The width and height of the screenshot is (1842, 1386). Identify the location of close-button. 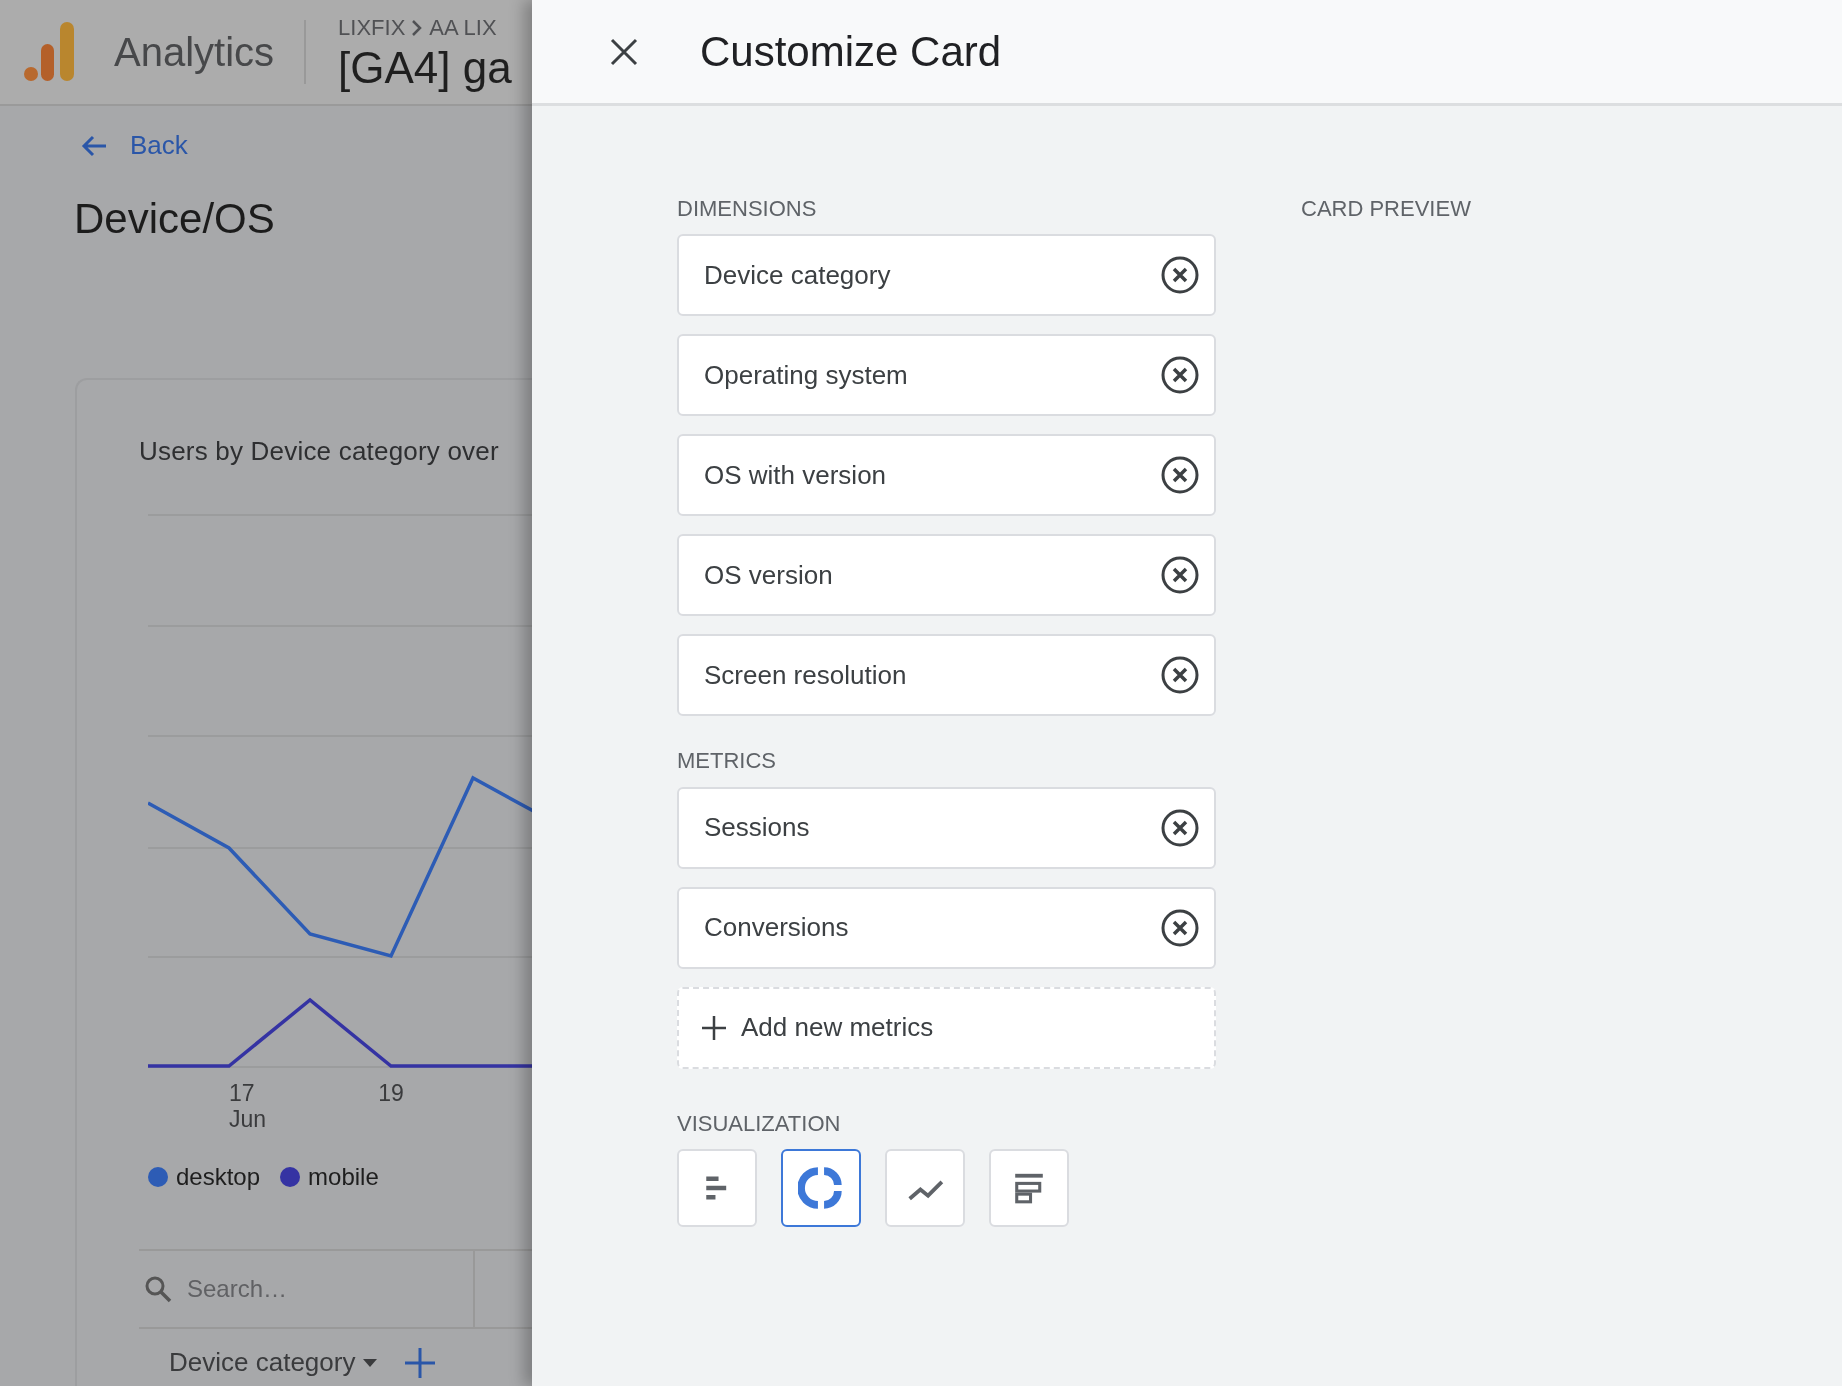
(624, 51).